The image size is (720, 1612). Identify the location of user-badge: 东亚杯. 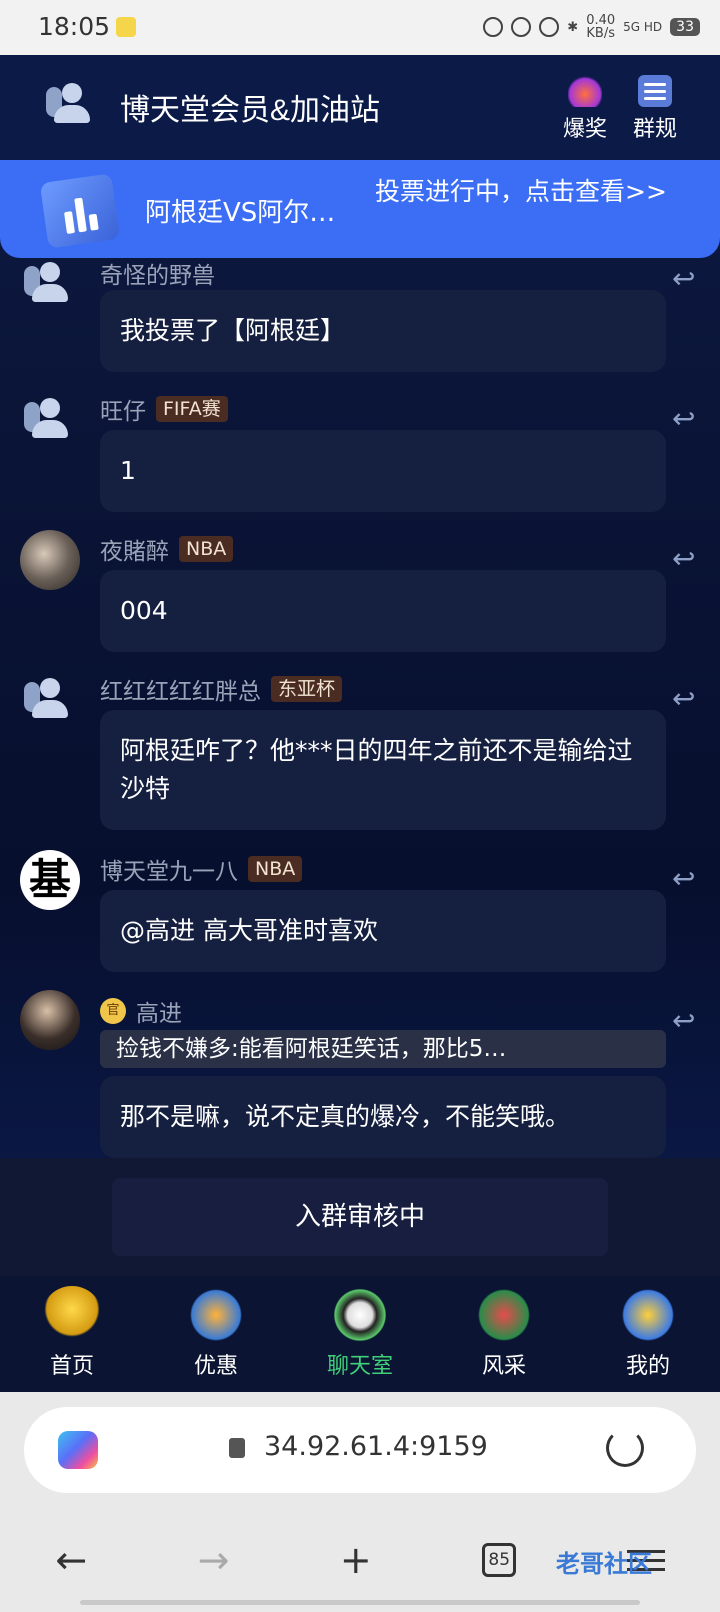
(307, 689).